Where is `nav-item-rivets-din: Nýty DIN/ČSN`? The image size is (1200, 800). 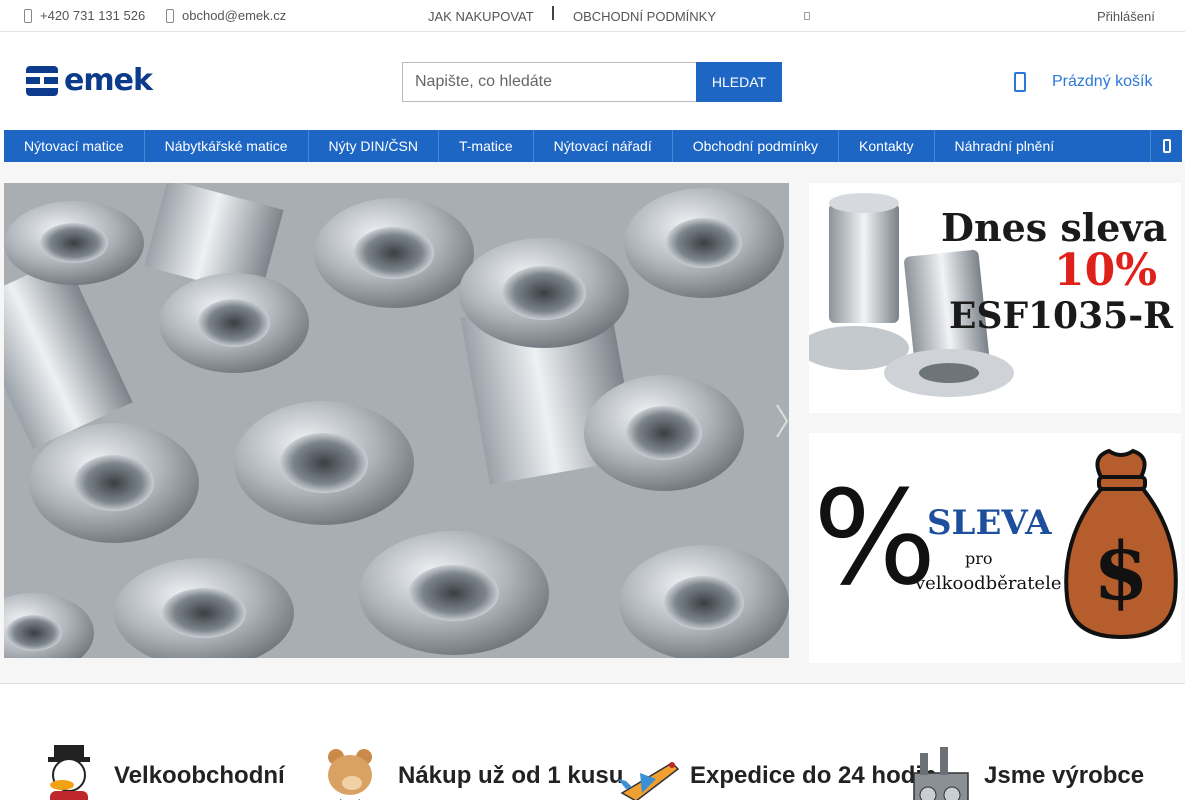 nav-item-rivets-din: Nýty DIN/ČSN is located at coordinates (374, 146).